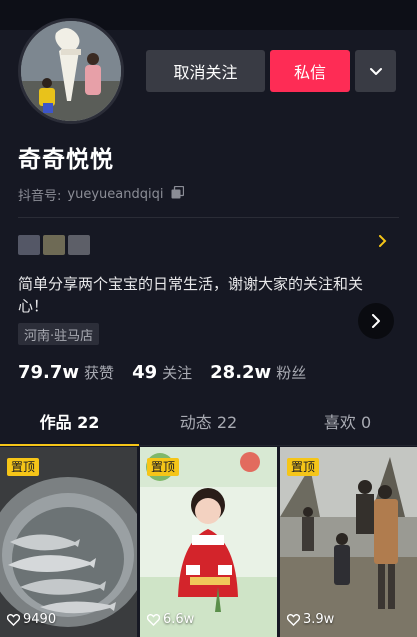 This screenshot has width=417, height=637. I want to click on stat-label: 获赞, so click(99, 373).